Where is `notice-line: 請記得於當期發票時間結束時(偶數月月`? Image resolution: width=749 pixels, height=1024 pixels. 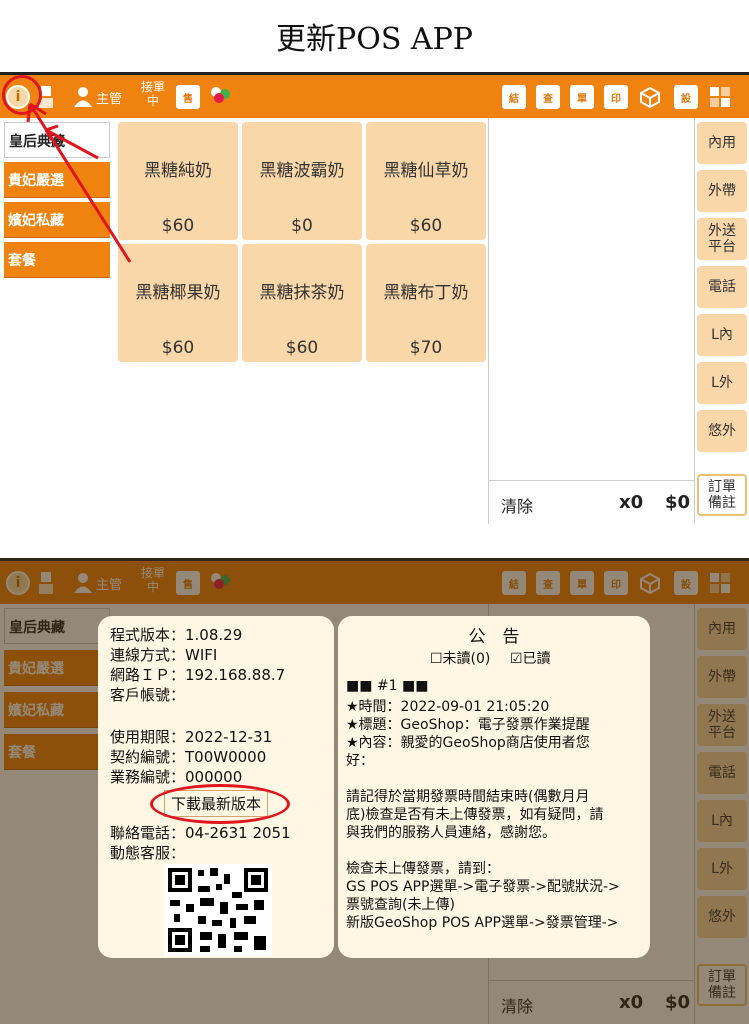
notice-line: 請記得於當期發票時間結束時(偶數月月 is located at coordinates (468, 797).